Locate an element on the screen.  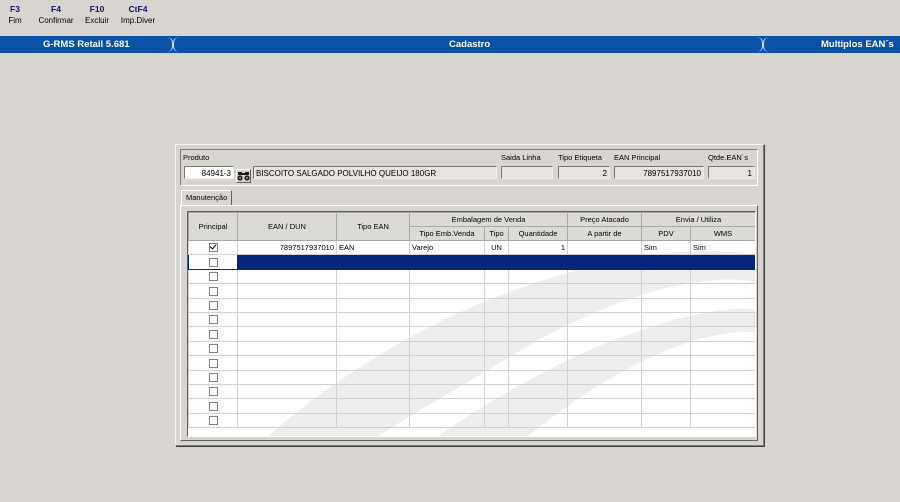
fkey-confirmar: F4 Confirmar is located at coordinates (56, 15).